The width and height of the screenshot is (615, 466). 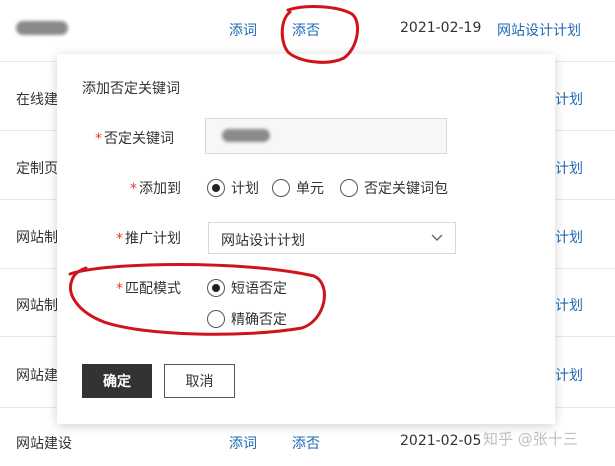 I want to click on date-cell: 2021-02-19, so click(x=441, y=28).